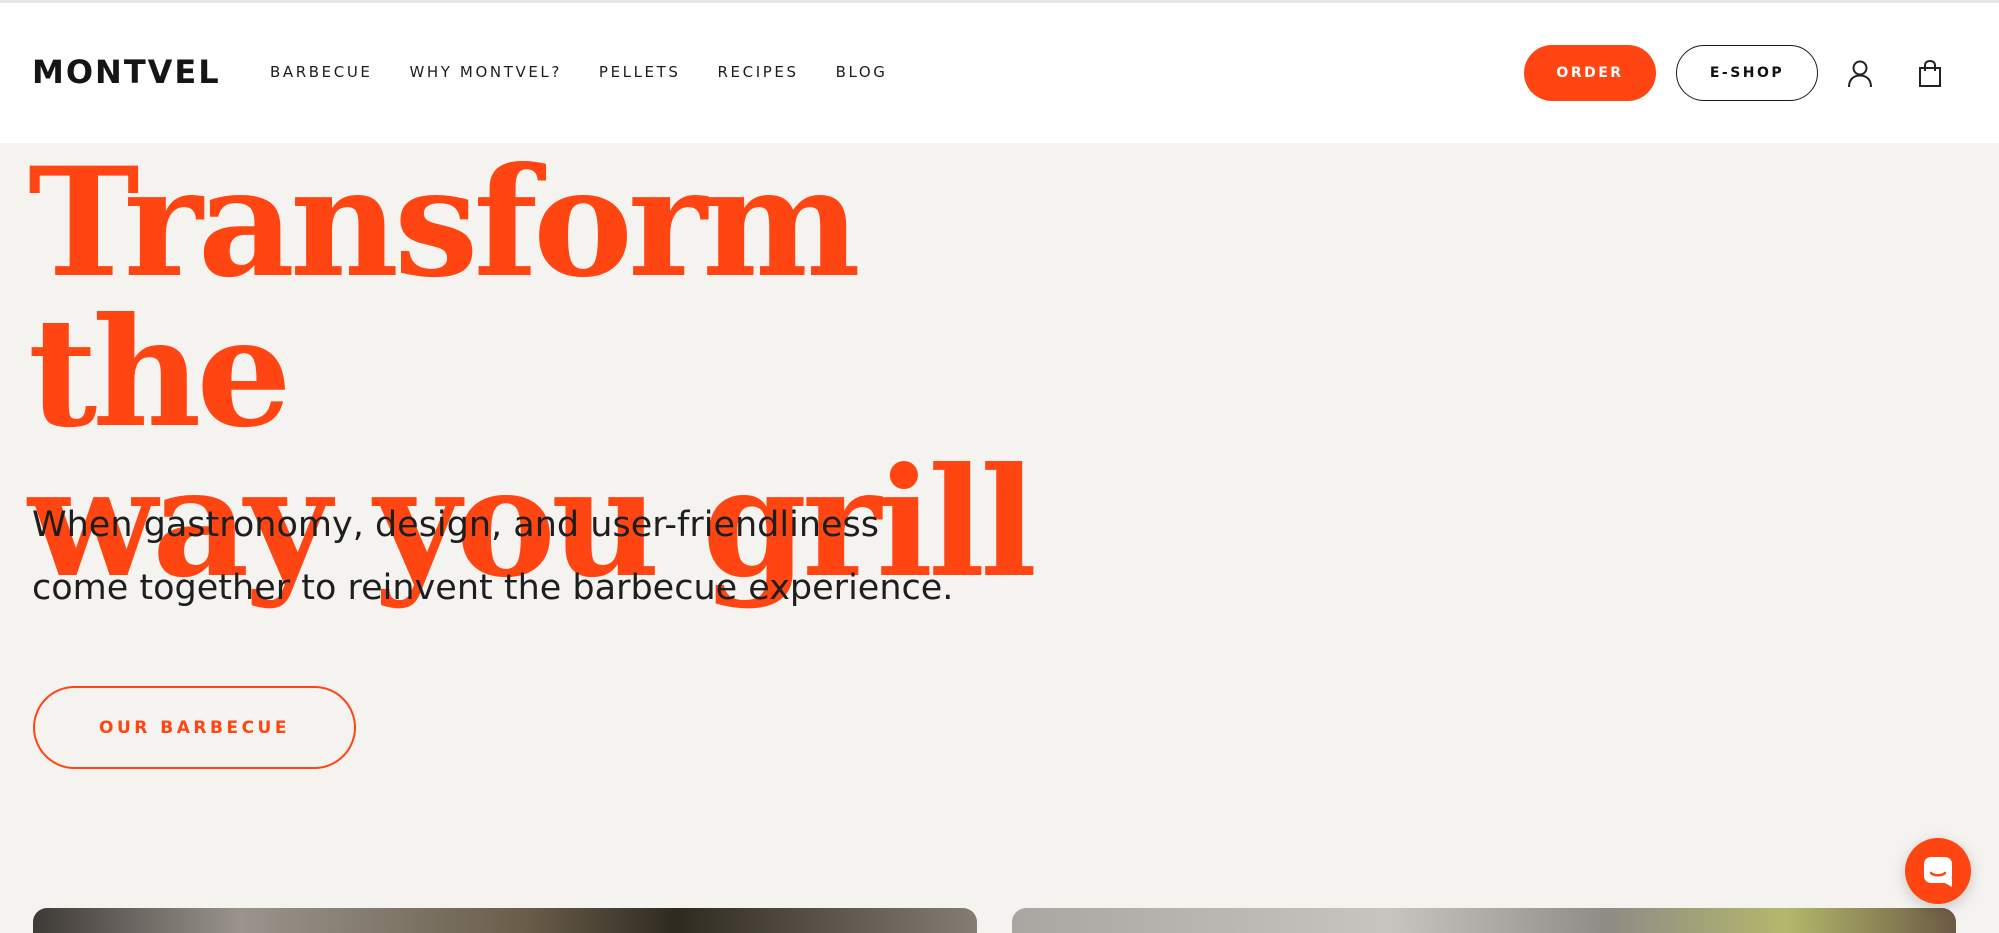 The width and height of the screenshot is (1999, 933). What do you see at coordinates (485, 72) in the screenshot?
I see `nav-link-why-montvel: WHY MONTVEL?` at bounding box center [485, 72].